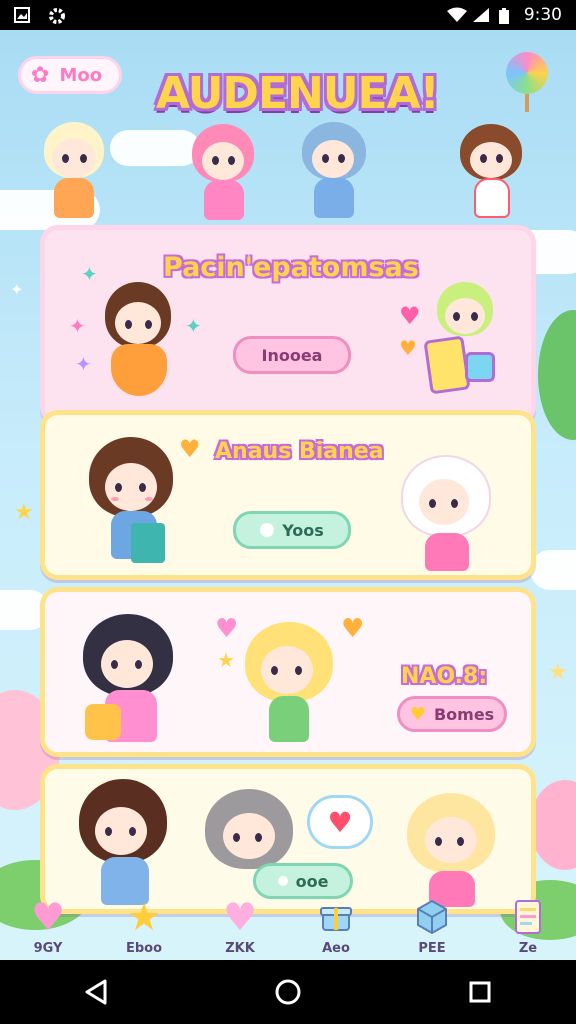 This screenshot has height=1024, width=576. Describe the element at coordinates (338, 172) in the screenshot. I see `character-blue-girl` at that location.